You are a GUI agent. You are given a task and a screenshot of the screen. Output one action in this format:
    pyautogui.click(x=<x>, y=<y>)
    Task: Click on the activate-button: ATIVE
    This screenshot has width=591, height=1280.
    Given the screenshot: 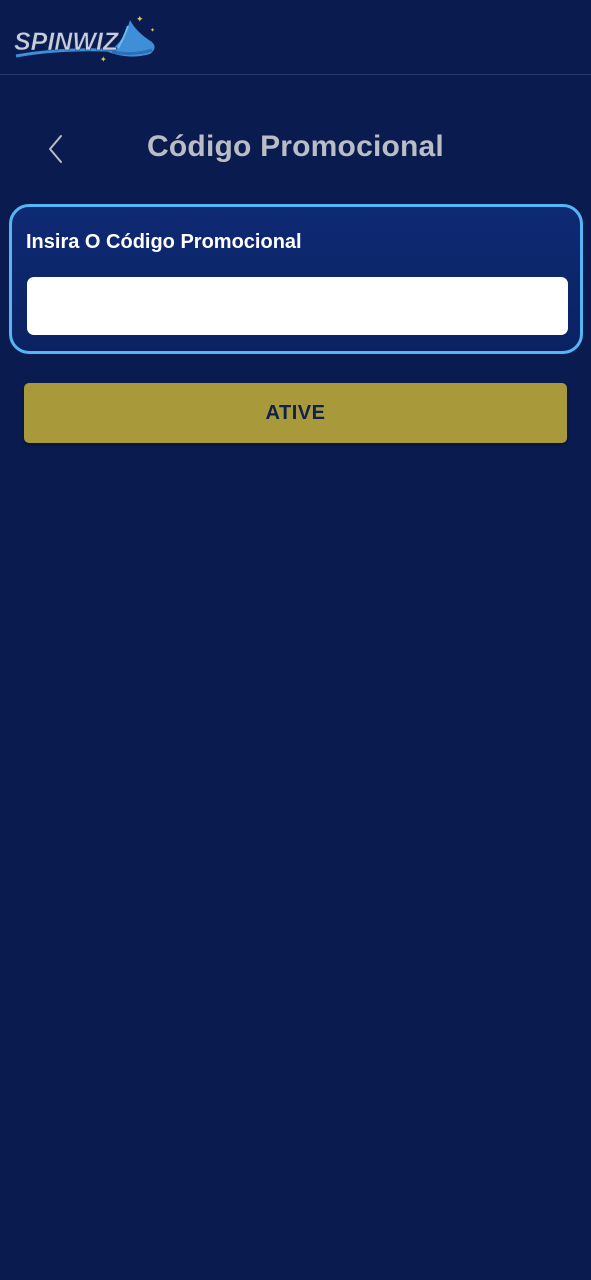 What is the action you would take?
    pyautogui.click(x=295, y=413)
    